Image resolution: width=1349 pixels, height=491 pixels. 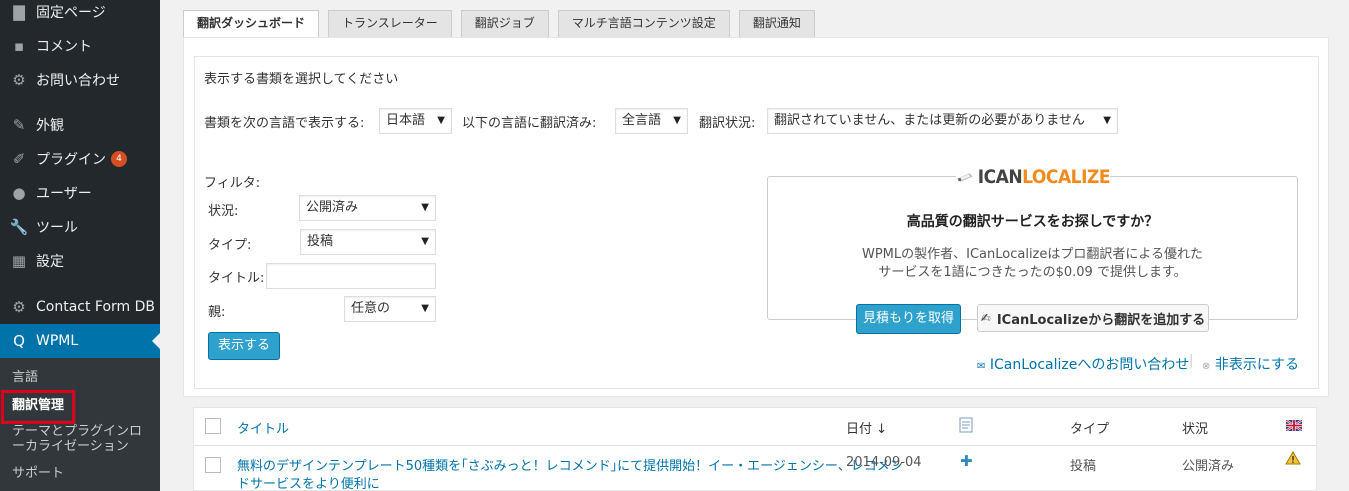 I want to click on wpml-submenu: 言語 翻訳管理 テーマとプラグインローカライゼーション サポート, so click(x=80, y=424).